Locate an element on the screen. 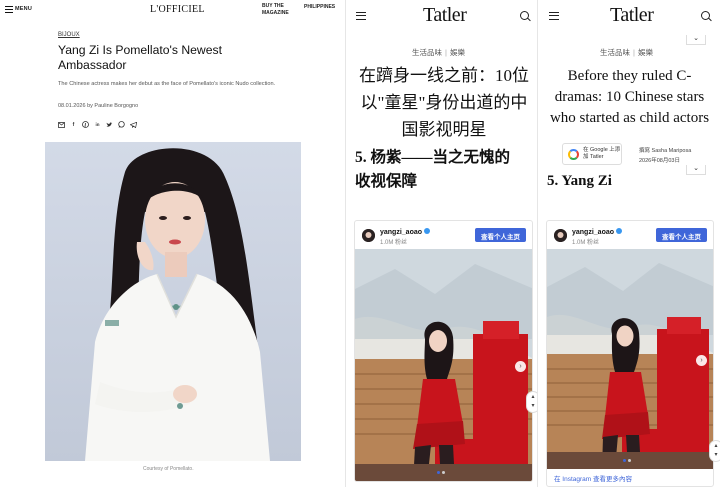  section-heading: 5. Yang Zi is located at coordinates (579, 181).